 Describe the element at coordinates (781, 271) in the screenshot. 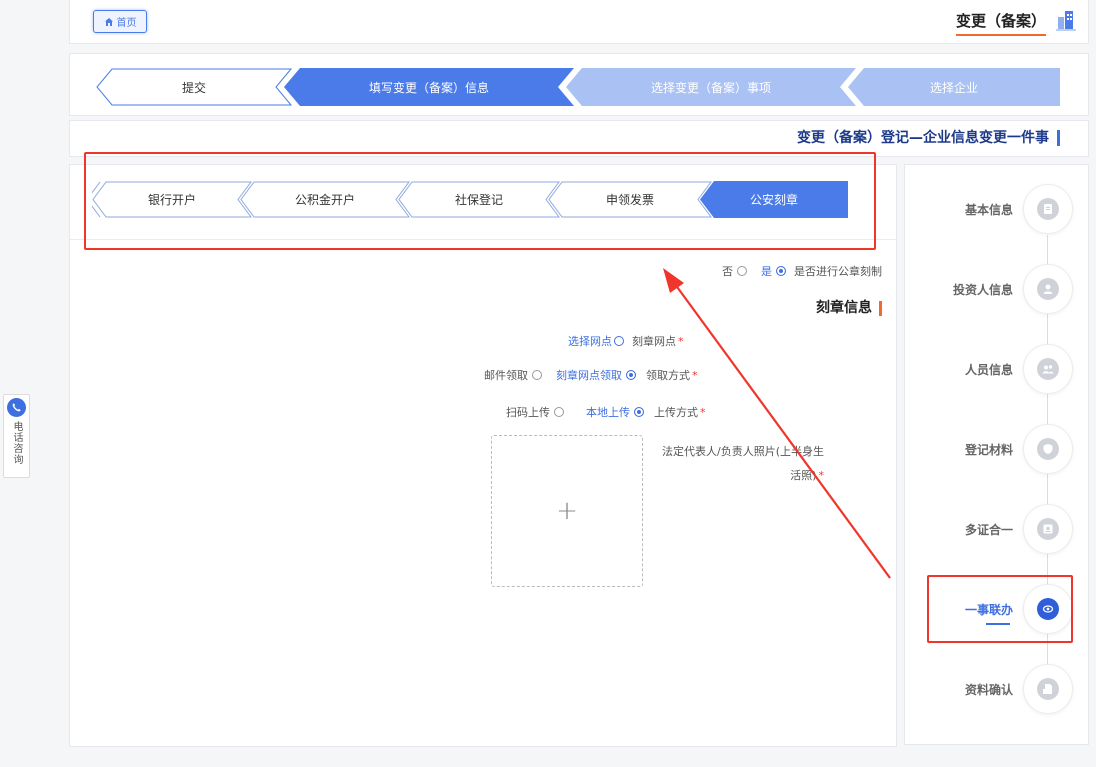

I see `yes-radio` at that location.